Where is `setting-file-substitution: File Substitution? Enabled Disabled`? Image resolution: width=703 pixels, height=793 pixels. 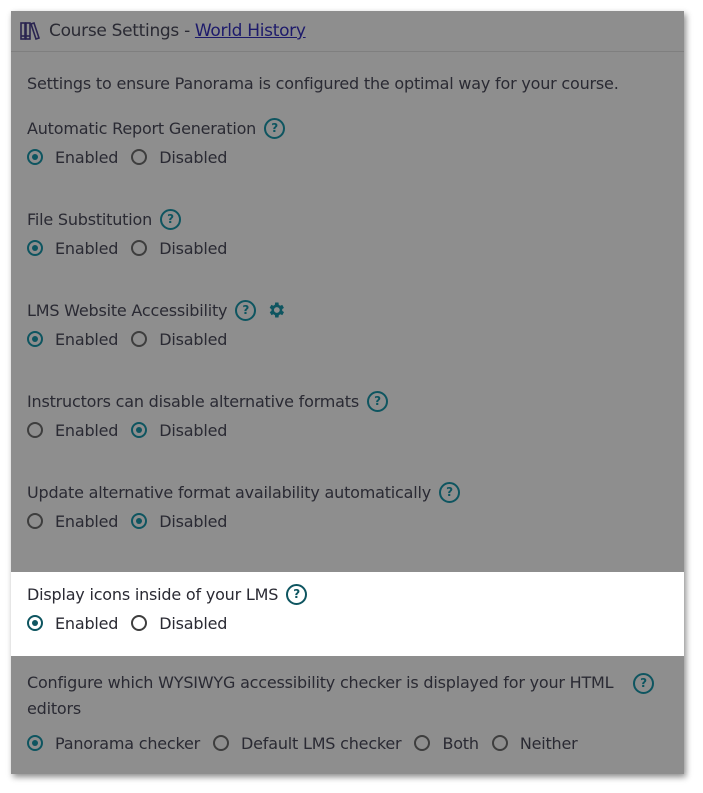 setting-file-substitution: File Substitution? Enabled Disabled is located at coordinates (347, 219).